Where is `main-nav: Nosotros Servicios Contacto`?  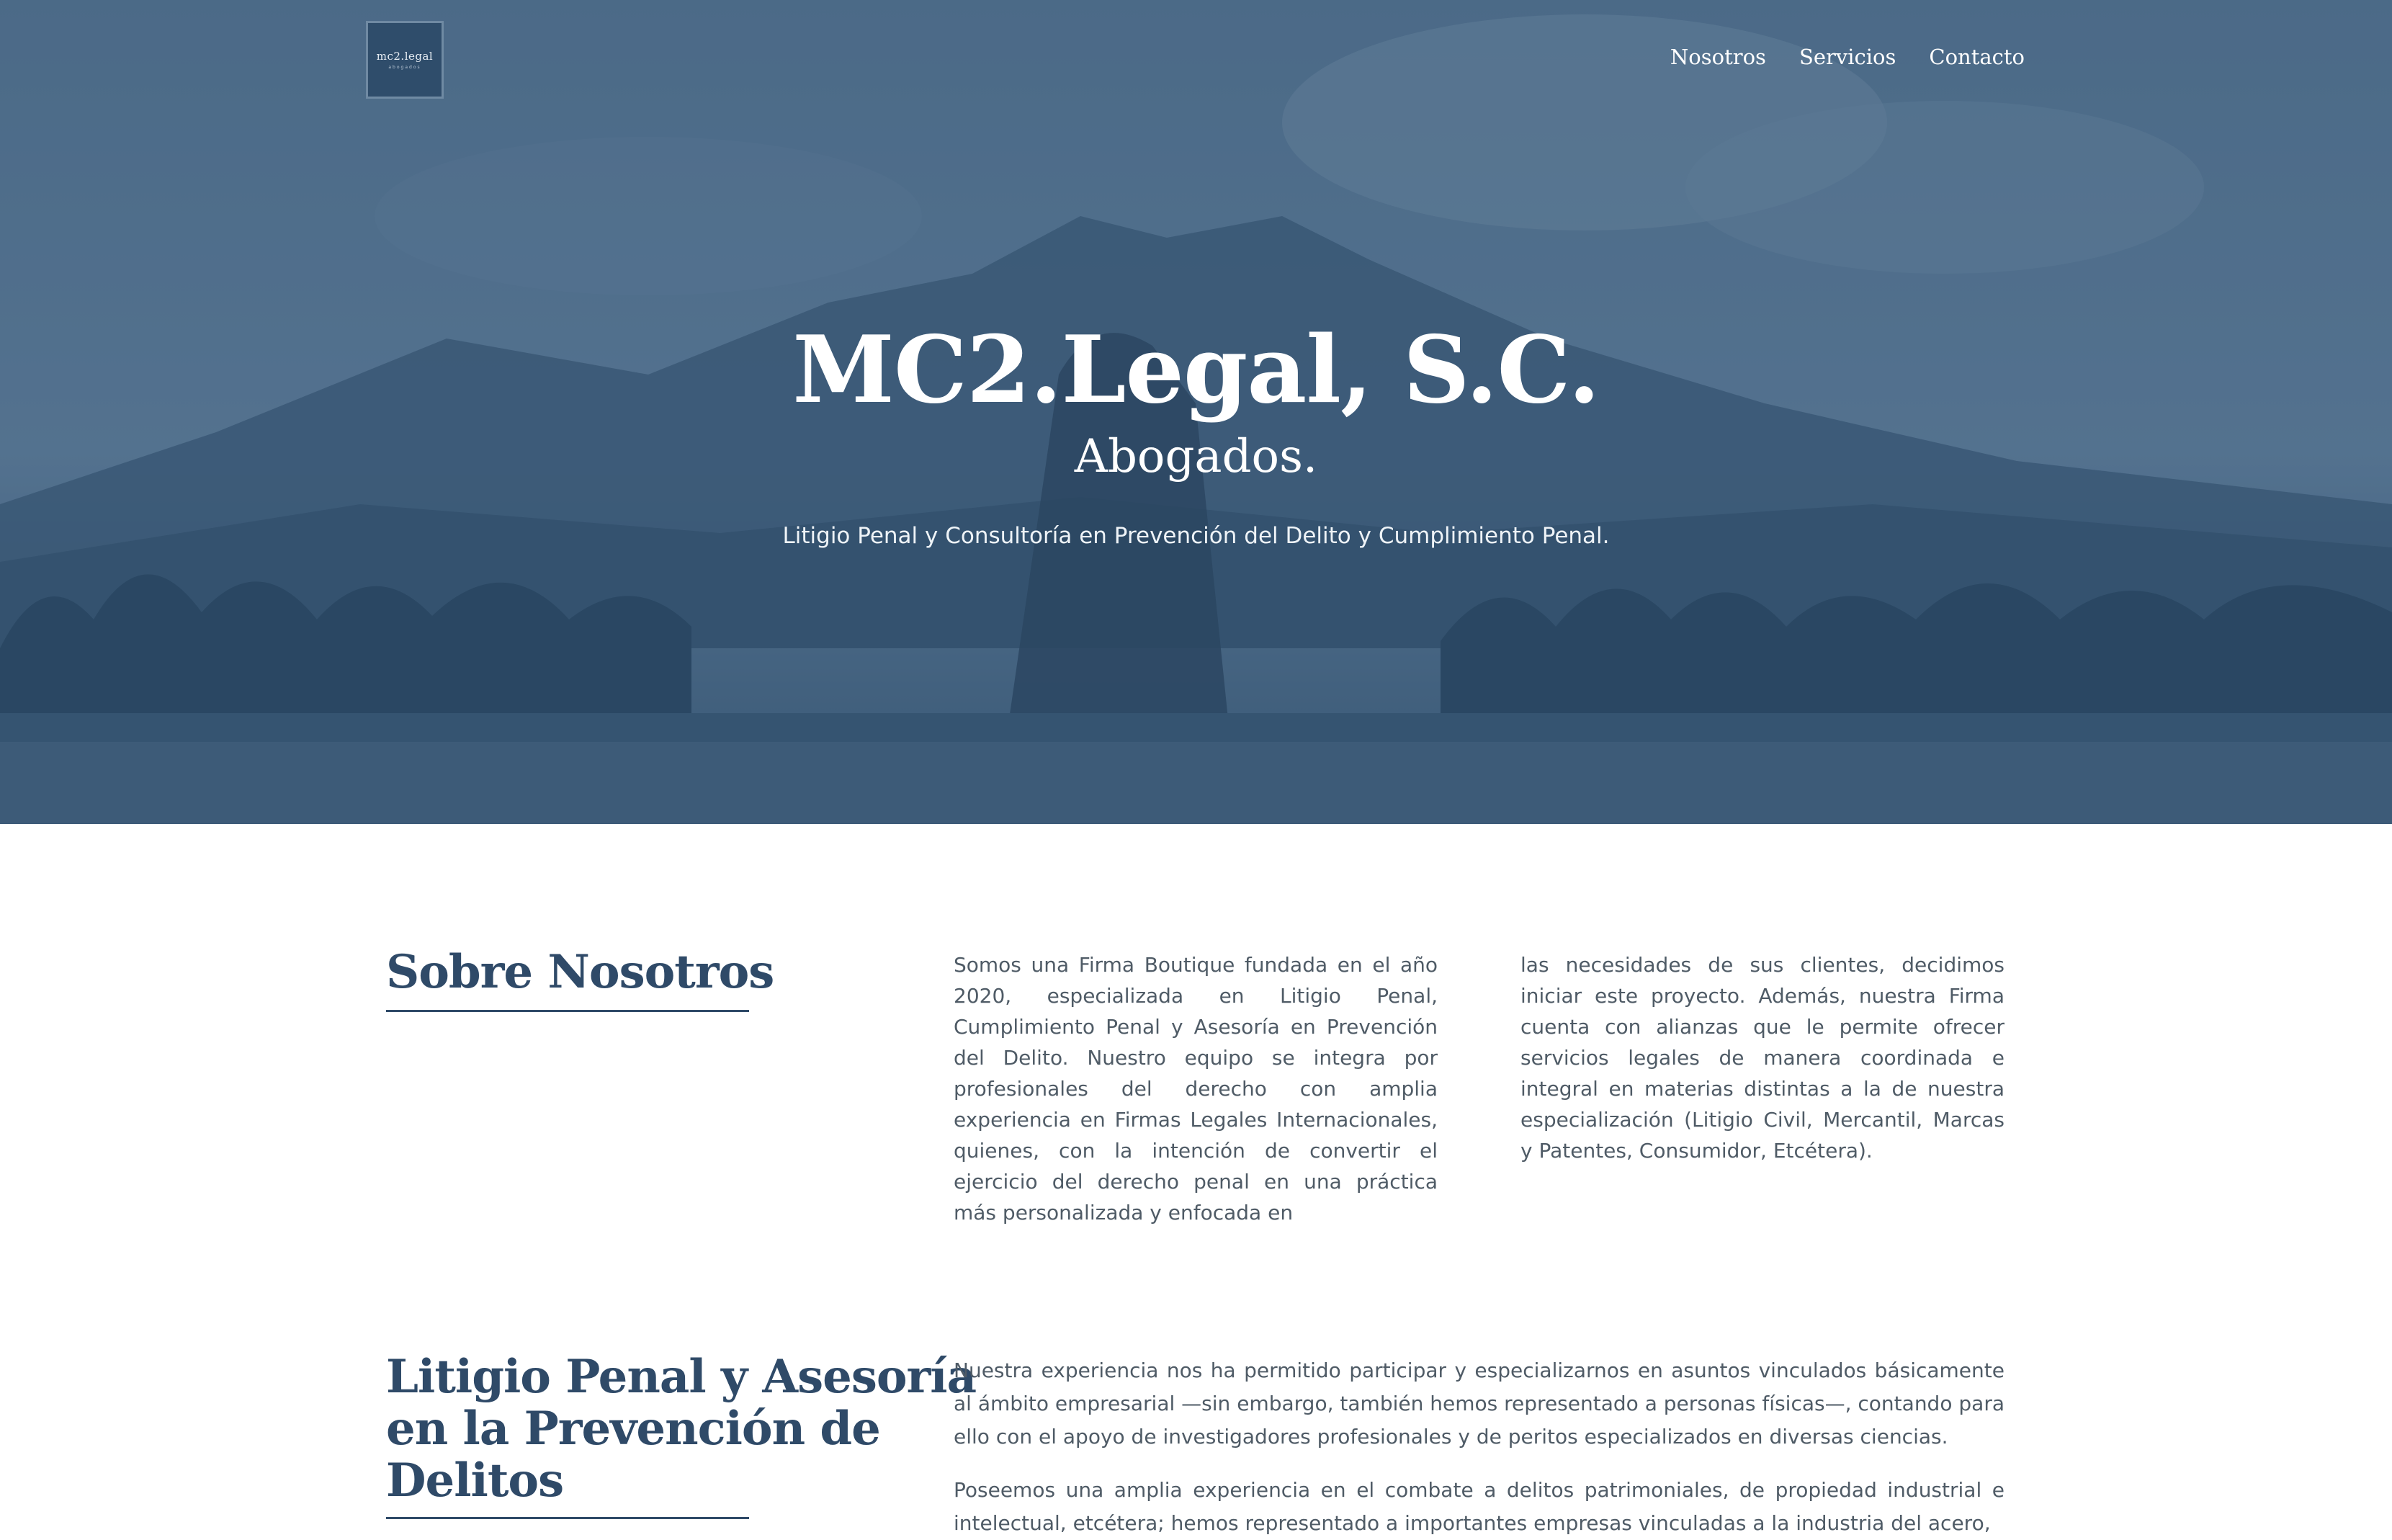 main-nav: Nosotros Servicios Contacto is located at coordinates (1847, 57).